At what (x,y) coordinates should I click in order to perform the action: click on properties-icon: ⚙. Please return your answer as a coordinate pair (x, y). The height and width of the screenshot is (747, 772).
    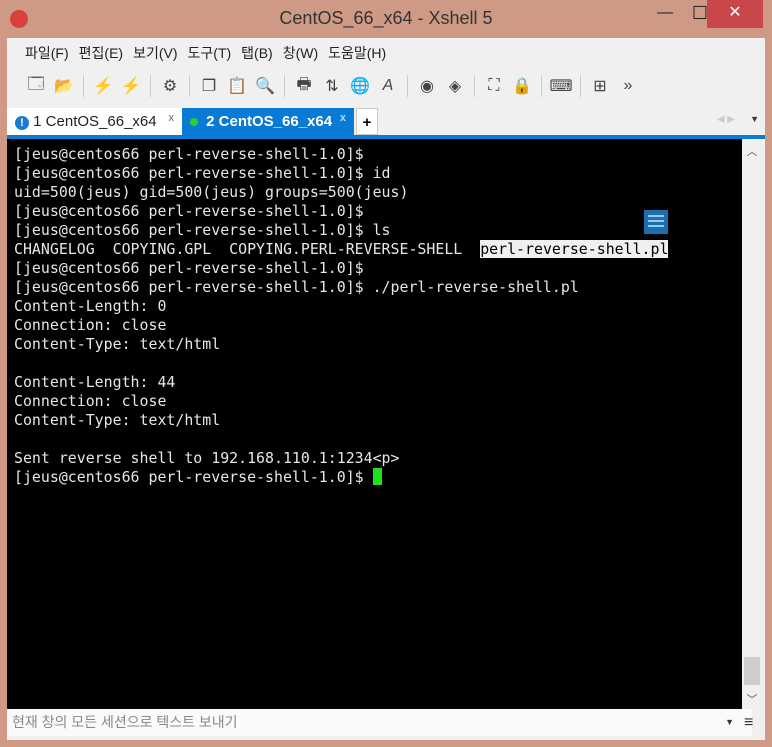
    Looking at the image, I should click on (170, 86).